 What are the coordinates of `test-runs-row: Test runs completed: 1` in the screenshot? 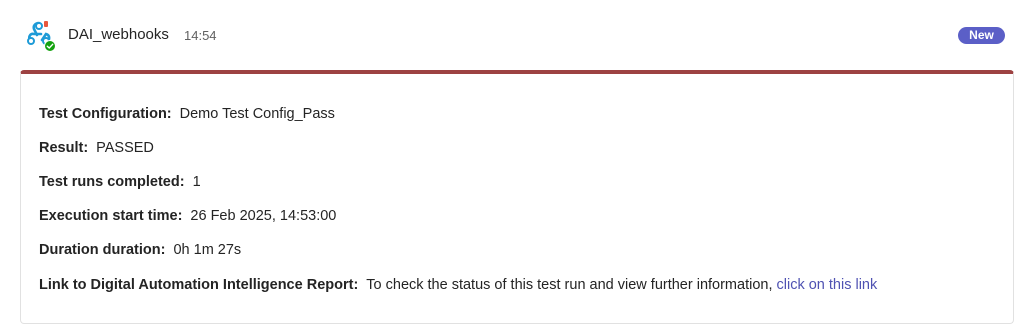 It's located at (120, 182).